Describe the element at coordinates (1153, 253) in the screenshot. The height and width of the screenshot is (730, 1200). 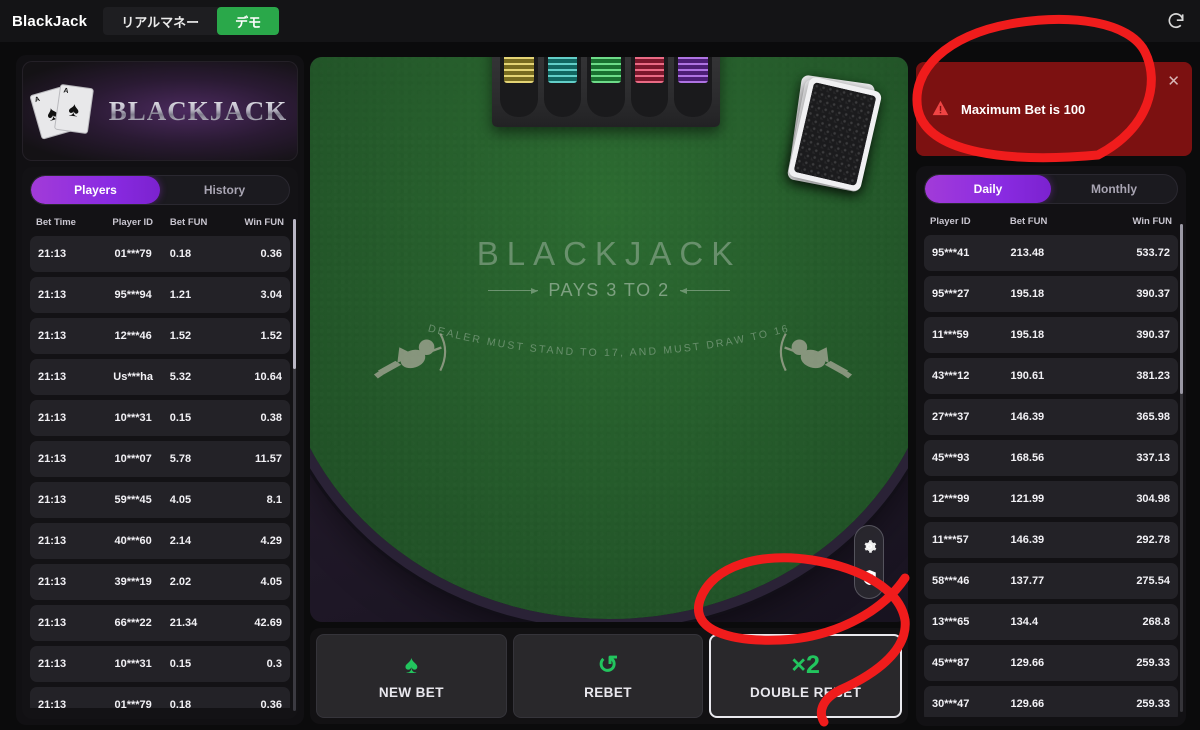
I see `cell-win: 533.72` at that location.